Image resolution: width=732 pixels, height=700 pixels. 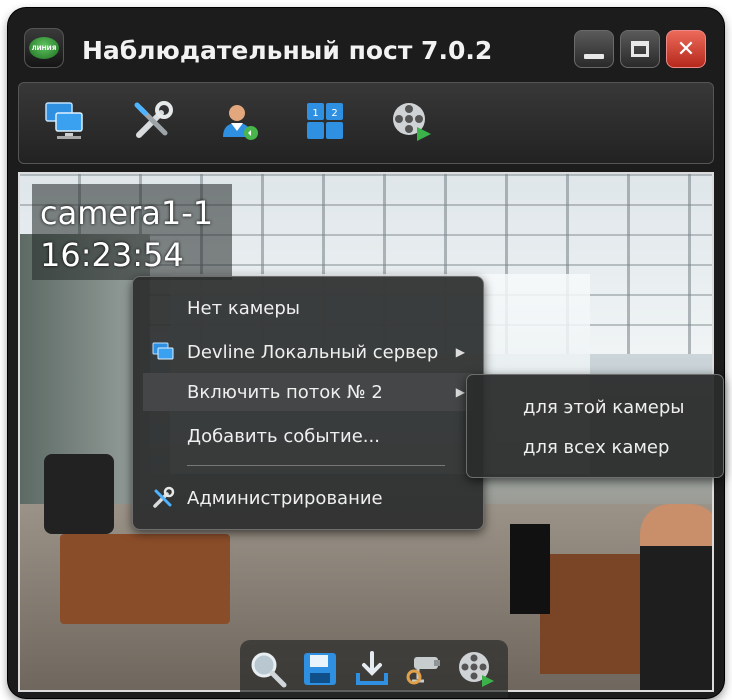 I want to click on save-button, so click(x=320, y=669).